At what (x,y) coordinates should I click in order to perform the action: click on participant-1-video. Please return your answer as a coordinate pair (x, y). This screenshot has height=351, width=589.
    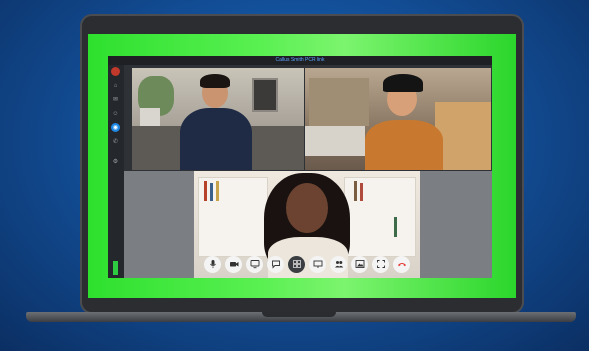
    Looking at the image, I should click on (218, 119).